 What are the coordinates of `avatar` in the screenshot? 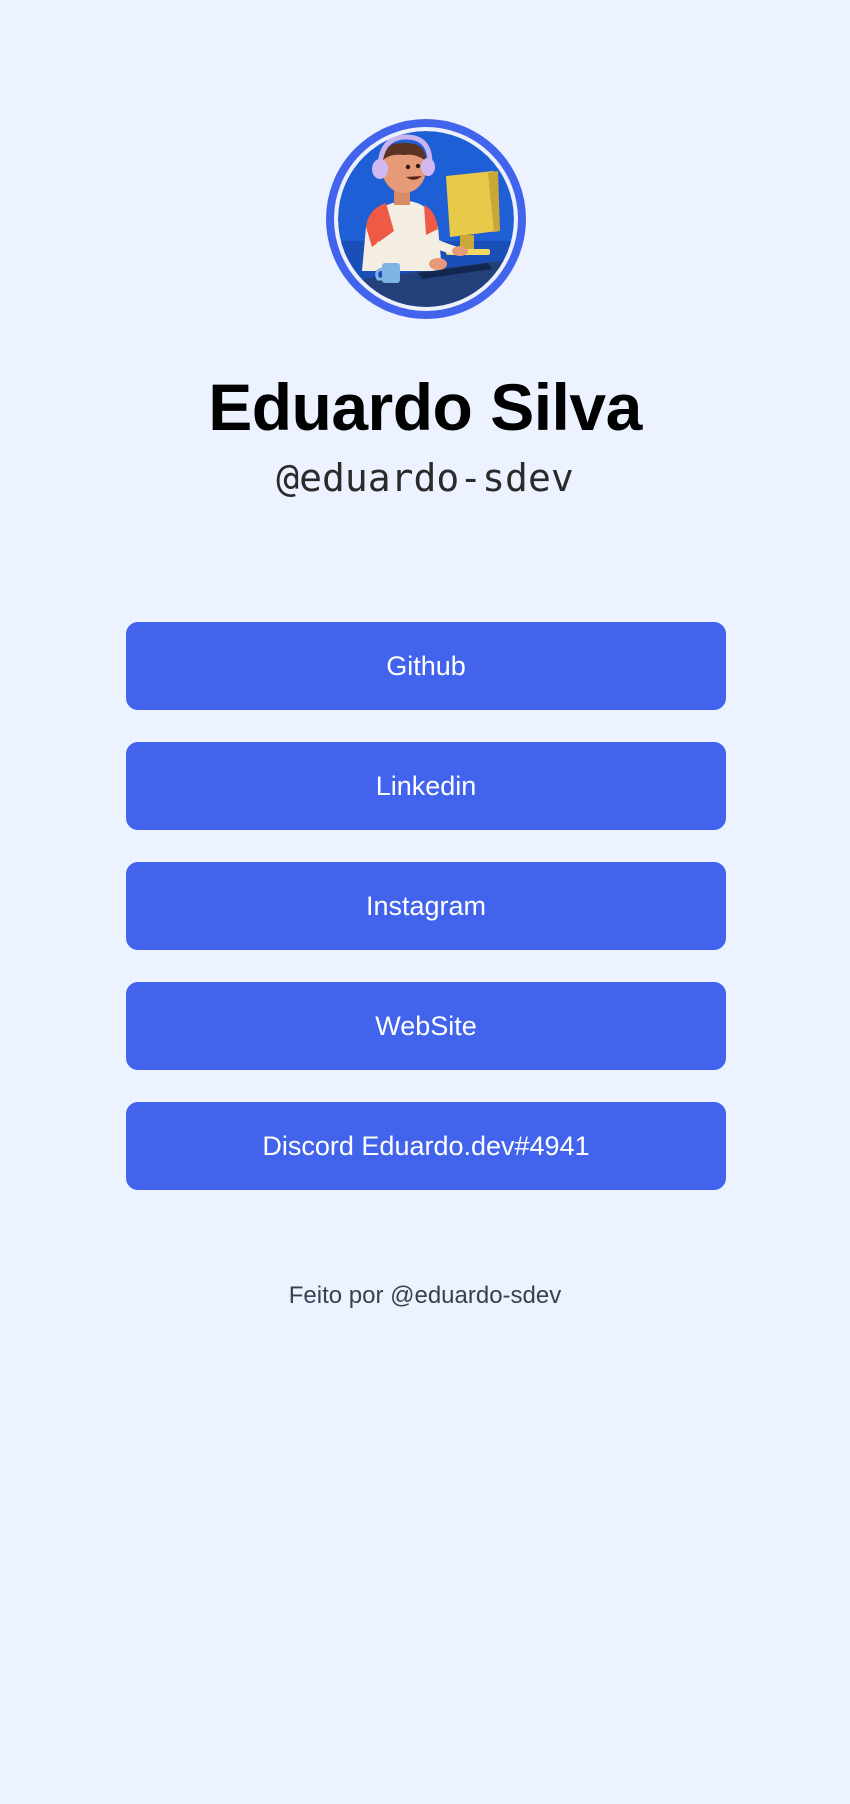 It's located at (426, 219).